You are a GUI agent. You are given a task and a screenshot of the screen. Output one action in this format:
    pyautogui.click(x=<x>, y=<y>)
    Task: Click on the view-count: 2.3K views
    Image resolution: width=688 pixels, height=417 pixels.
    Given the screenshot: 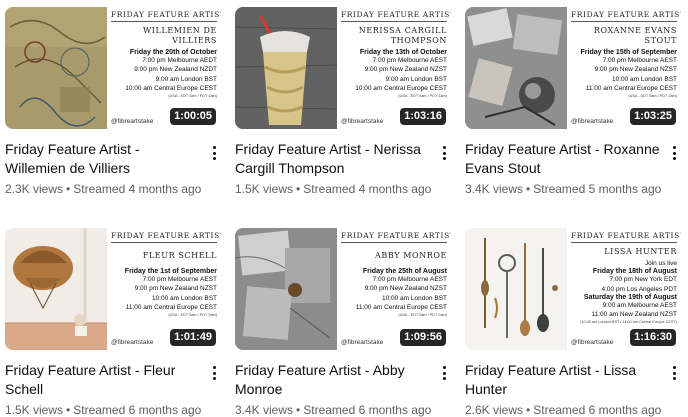 What is the action you would take?
    pyautogui.click(x=34, y=189)
    